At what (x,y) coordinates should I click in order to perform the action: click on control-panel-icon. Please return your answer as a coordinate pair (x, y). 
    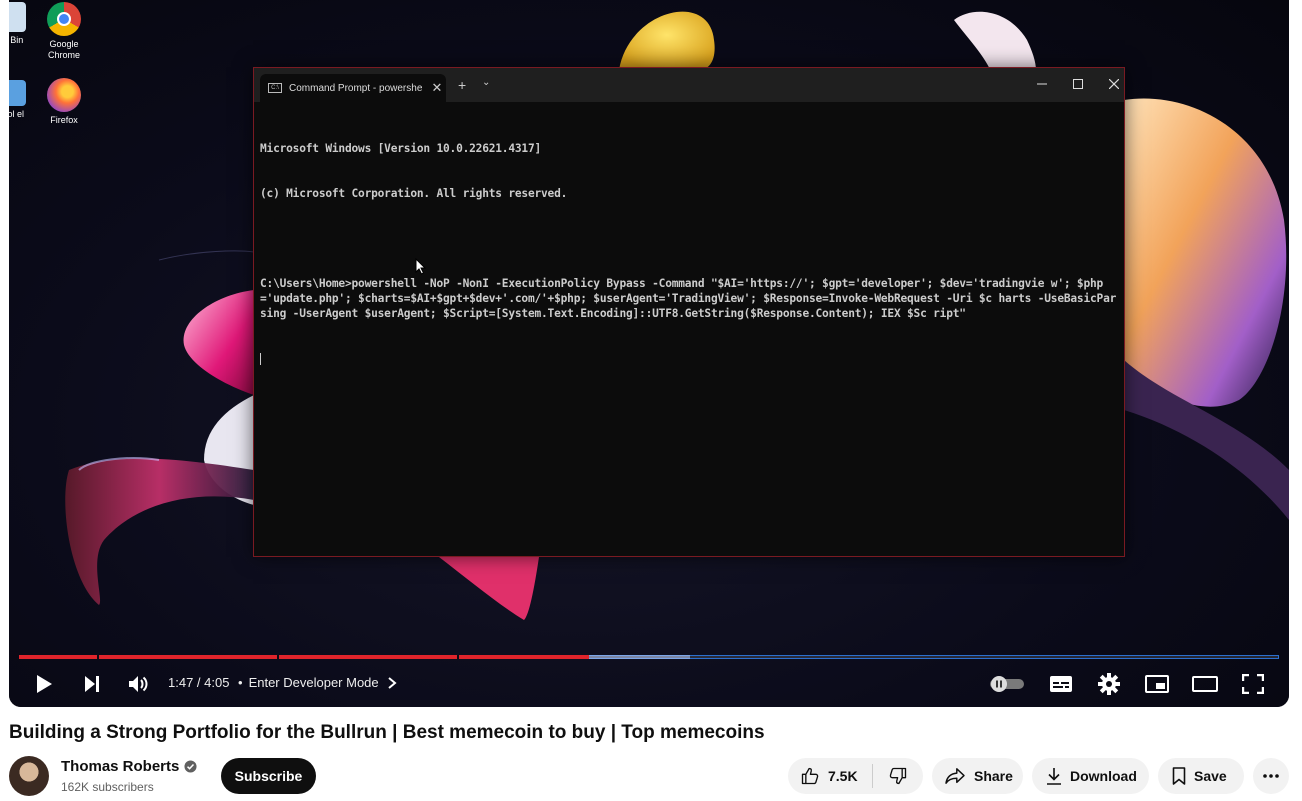
    Looking at the image, I should click on (17, 93).